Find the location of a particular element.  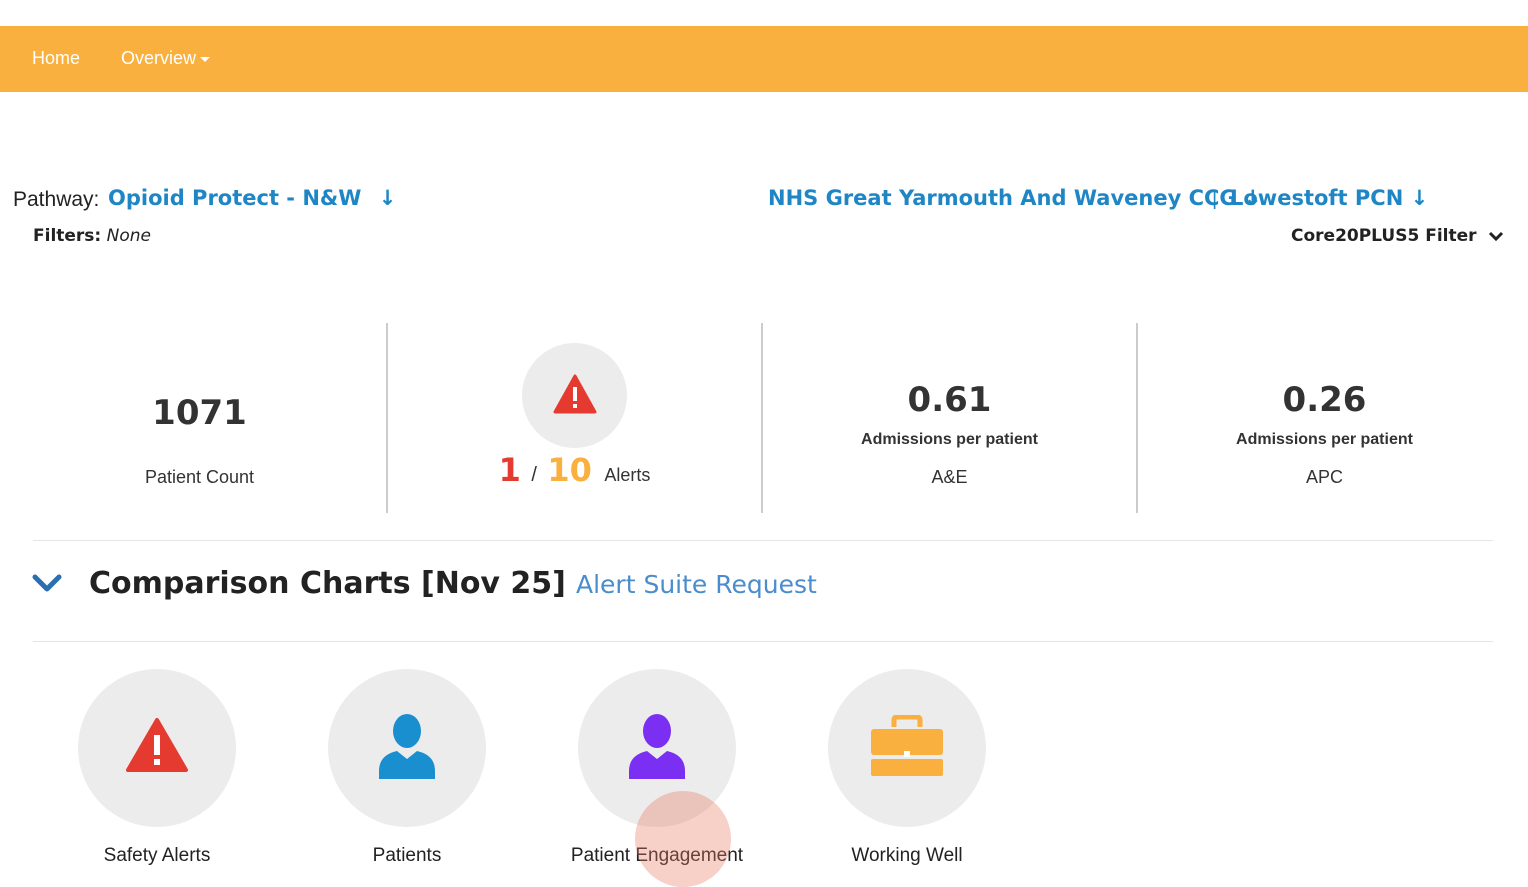

top-navbar: Home Overview is located at coordinates (764, 59).